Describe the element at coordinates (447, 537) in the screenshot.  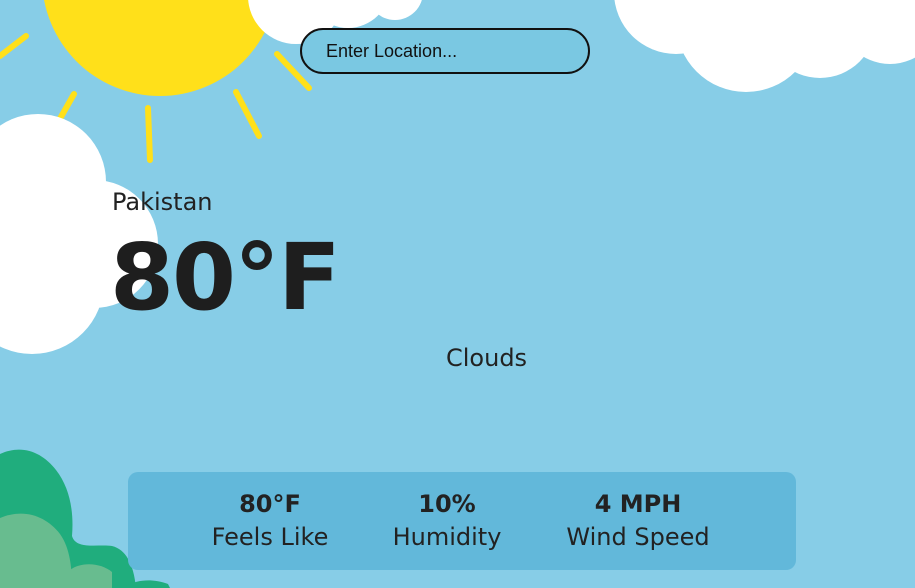
I see `humidity-label: Humidity` at that location.